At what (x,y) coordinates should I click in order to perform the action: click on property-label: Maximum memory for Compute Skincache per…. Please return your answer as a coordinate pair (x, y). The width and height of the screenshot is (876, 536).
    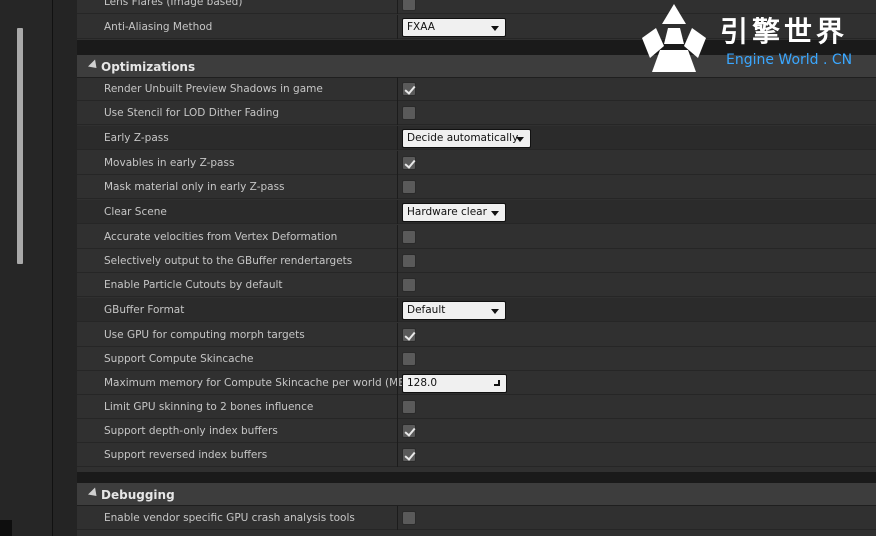
    Looking at the image, I should click on (257, 383).